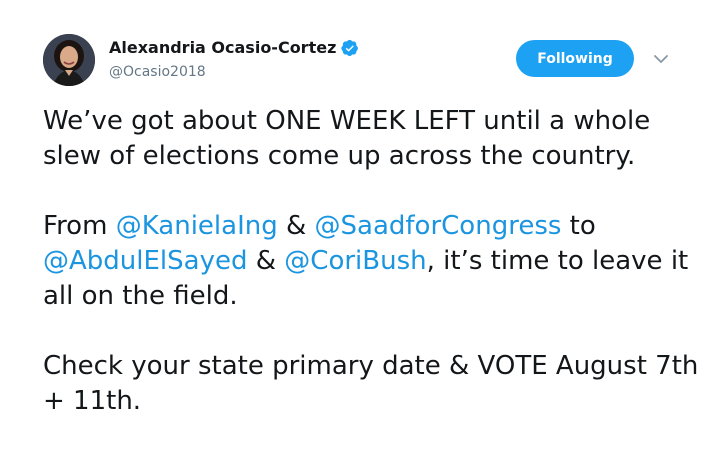 This screenshot has height=476, width=718. What do you see at coordinates (661, 59) in the screenshot?
I see `chevron-down-icon` at bounding box center [661, 59].